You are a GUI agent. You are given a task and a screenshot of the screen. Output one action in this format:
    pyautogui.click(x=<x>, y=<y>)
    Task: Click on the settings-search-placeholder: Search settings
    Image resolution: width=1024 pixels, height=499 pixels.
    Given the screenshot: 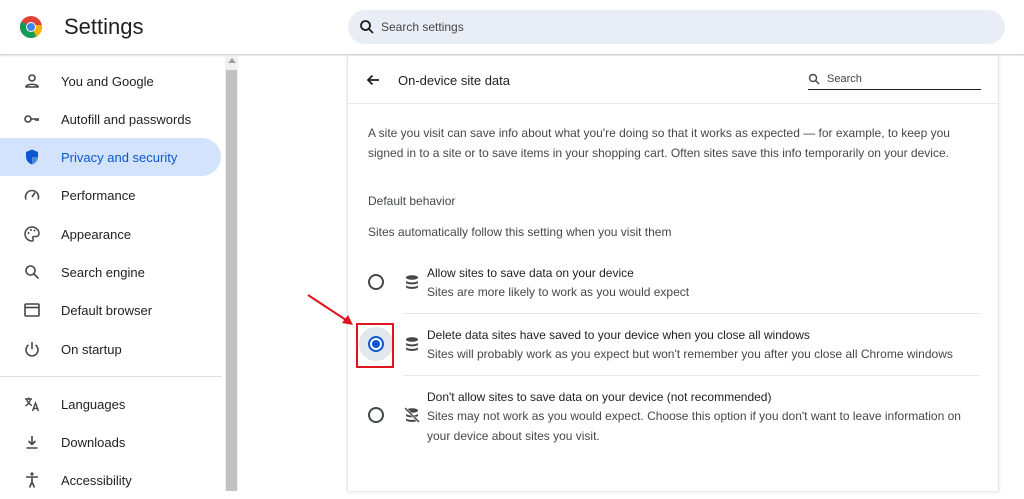 What is the action you would take?
    pyautogui.click(x=422, y=27)
    